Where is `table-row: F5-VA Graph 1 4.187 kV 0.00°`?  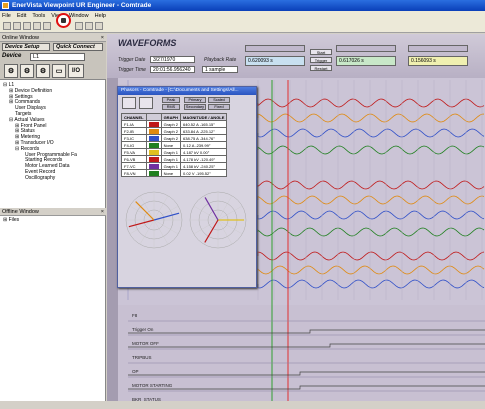
table-row: F5-VA Graph 1 4.187 kV 0.00° is located at coordinates (174, 152).